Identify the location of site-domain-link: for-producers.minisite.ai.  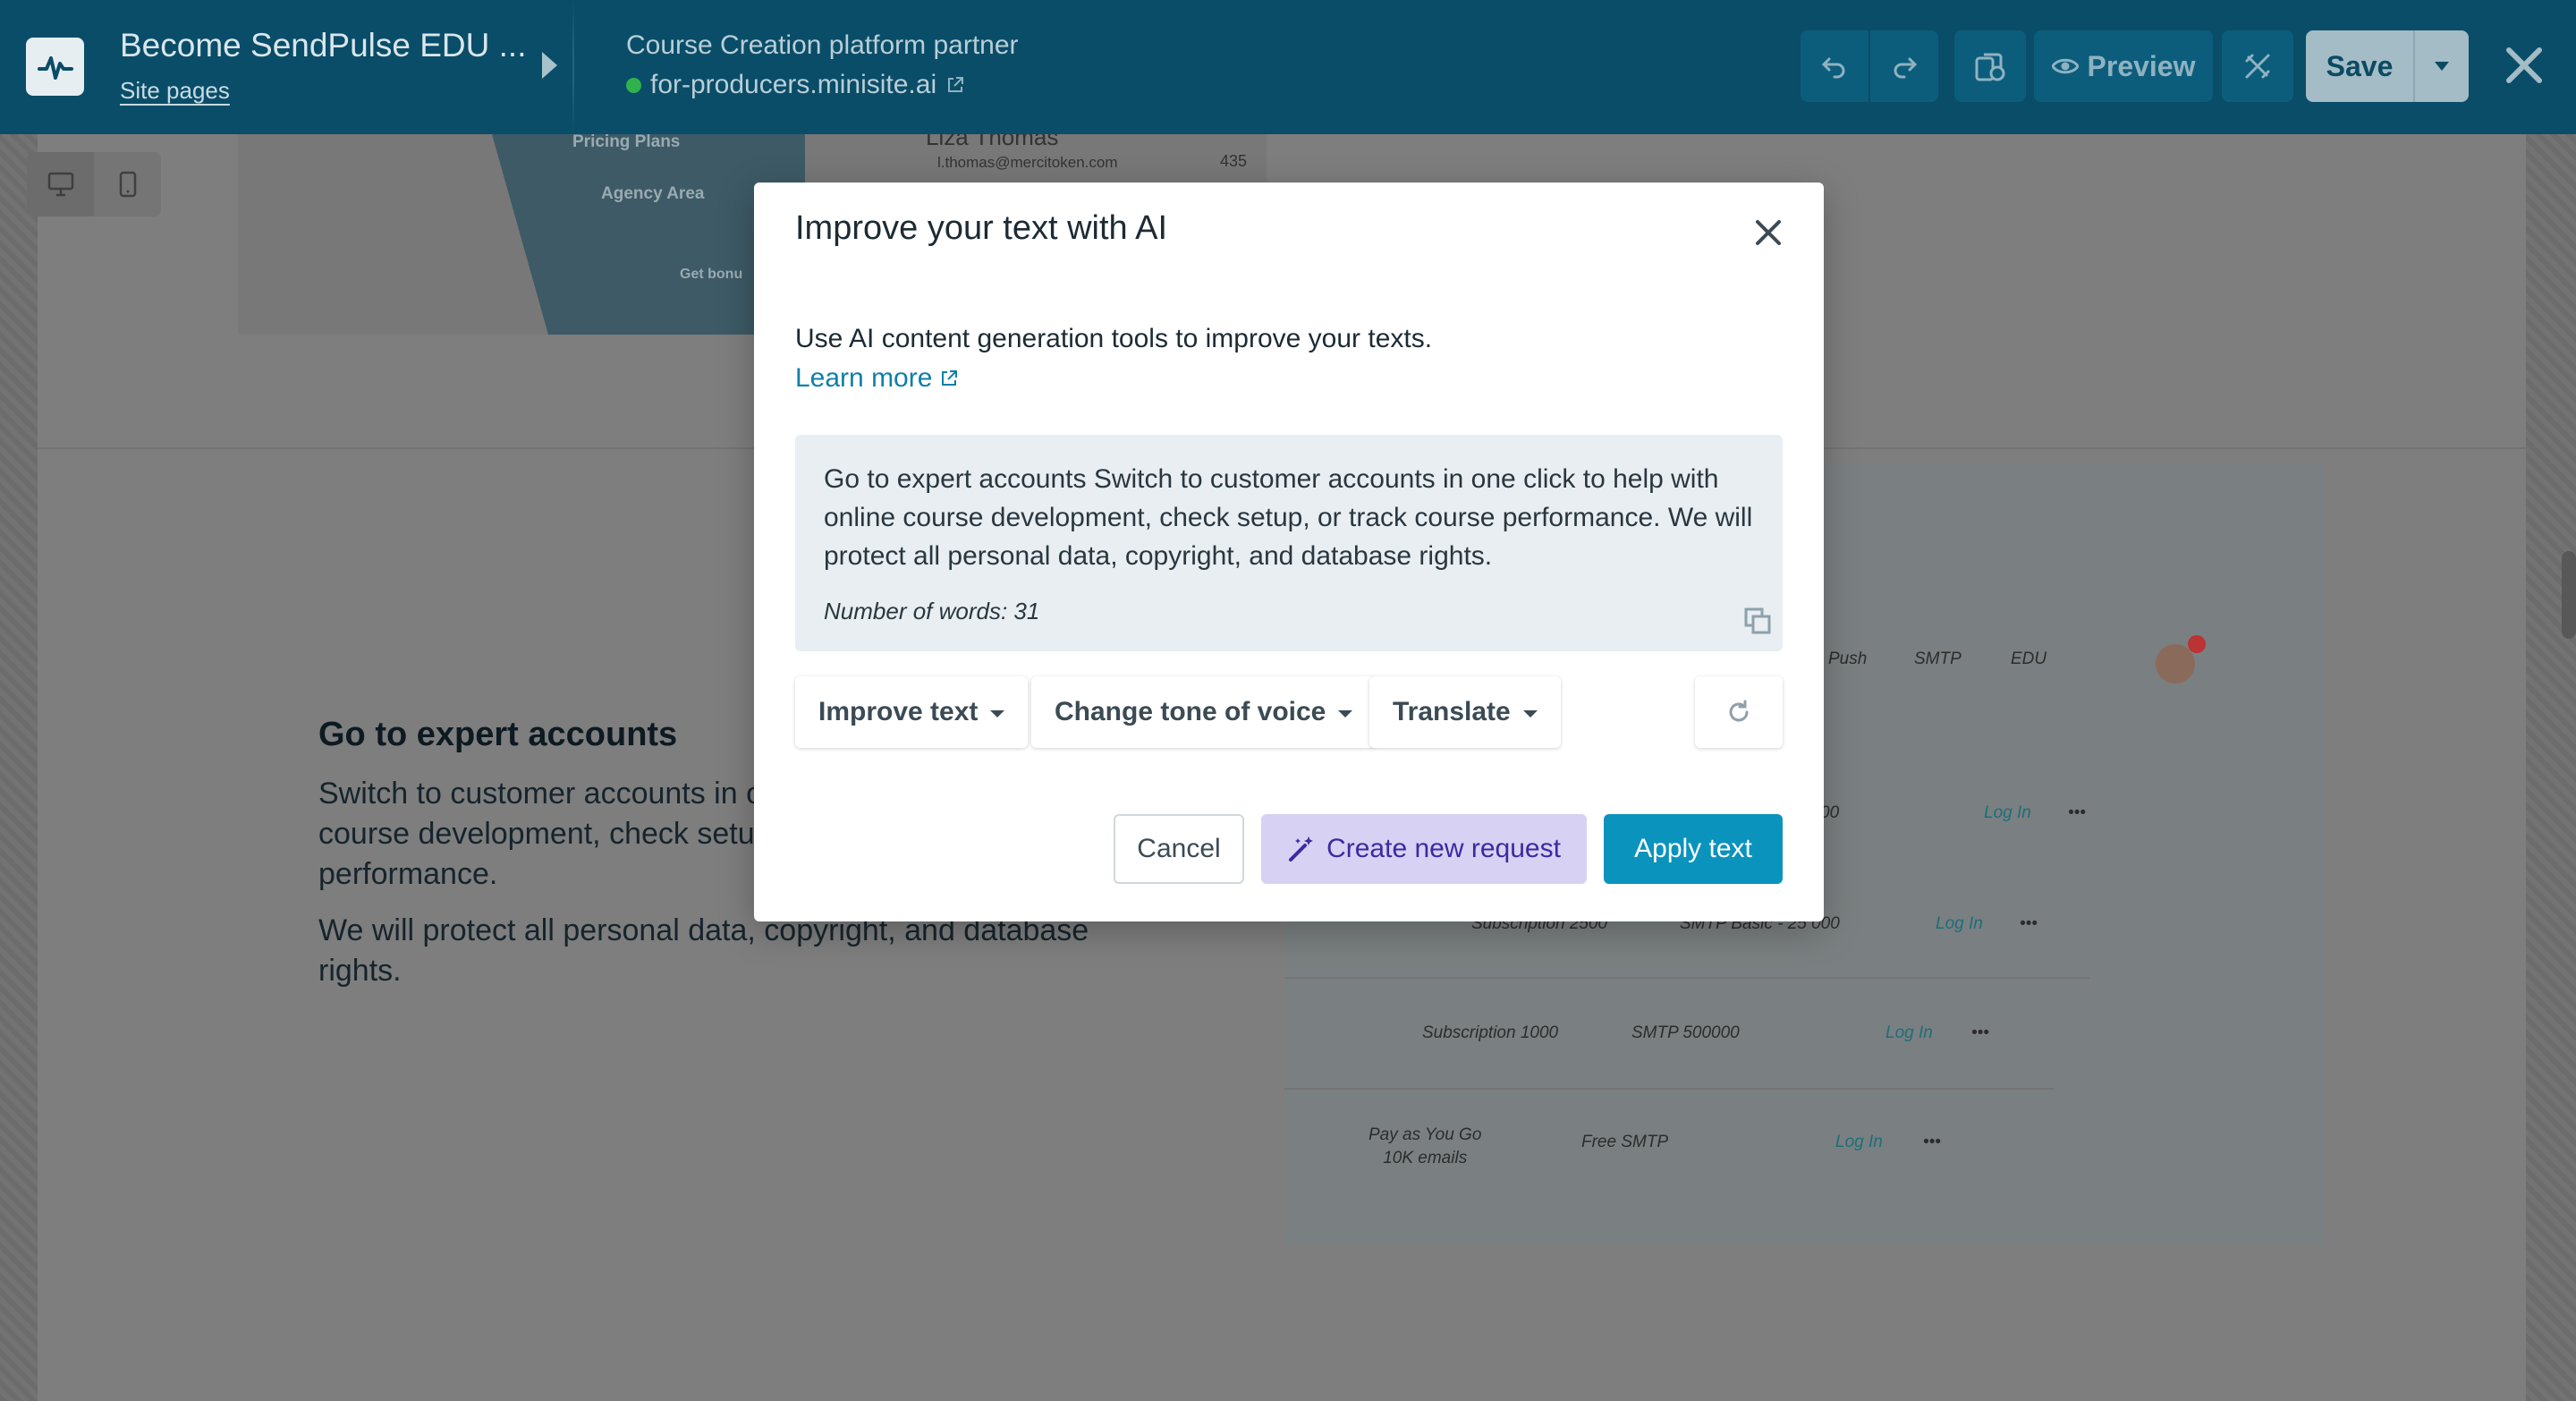
(795, 85).